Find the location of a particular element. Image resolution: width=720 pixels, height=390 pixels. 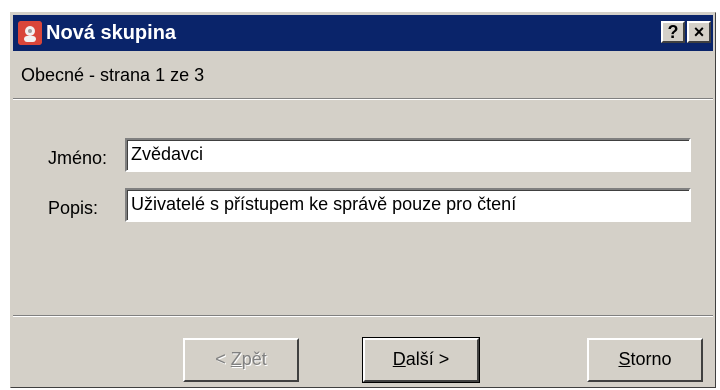

cancel-button-accel: S is located at coordinates (624, 359).